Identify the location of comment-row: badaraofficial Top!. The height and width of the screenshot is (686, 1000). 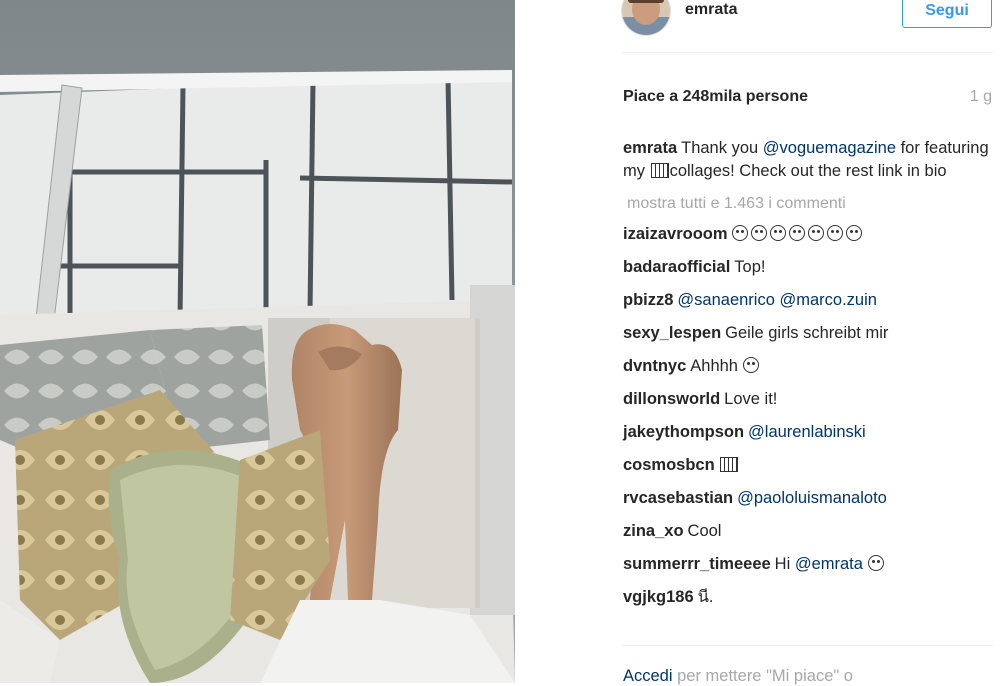
(808, 272).